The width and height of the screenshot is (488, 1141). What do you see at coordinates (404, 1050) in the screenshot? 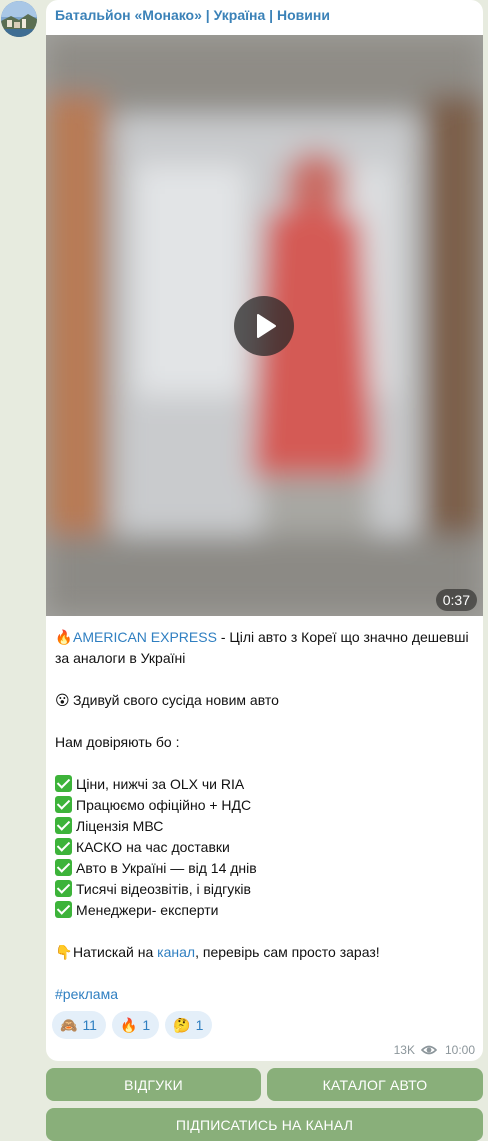
I see `view-count: 13K` at bounding box center [404, 1050].